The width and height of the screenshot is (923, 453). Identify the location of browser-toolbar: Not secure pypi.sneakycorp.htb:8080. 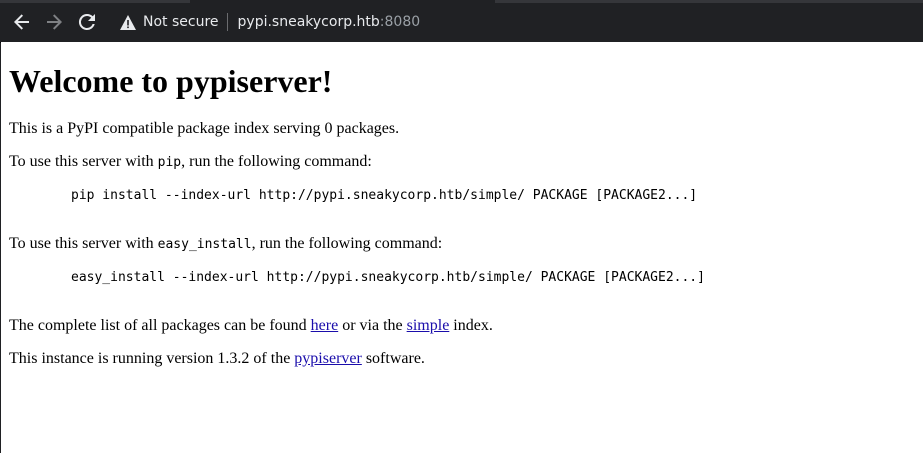
(461, 21).